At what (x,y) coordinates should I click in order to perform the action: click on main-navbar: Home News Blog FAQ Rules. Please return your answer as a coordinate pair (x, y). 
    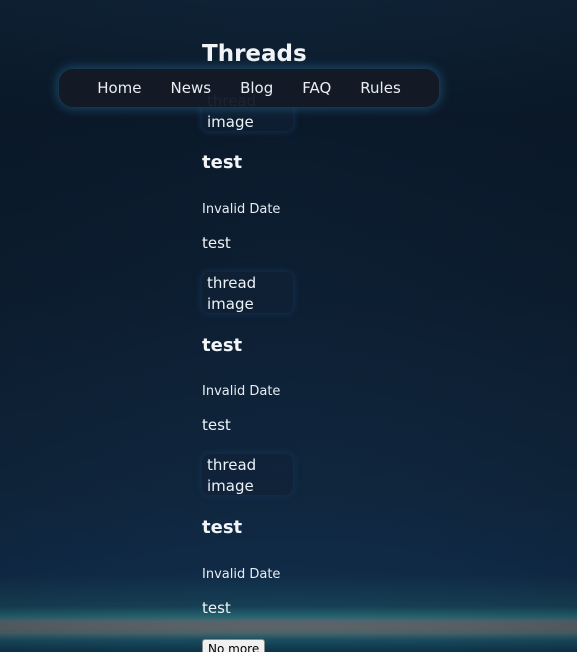
    Looking at the image, I should click on (249, 88).